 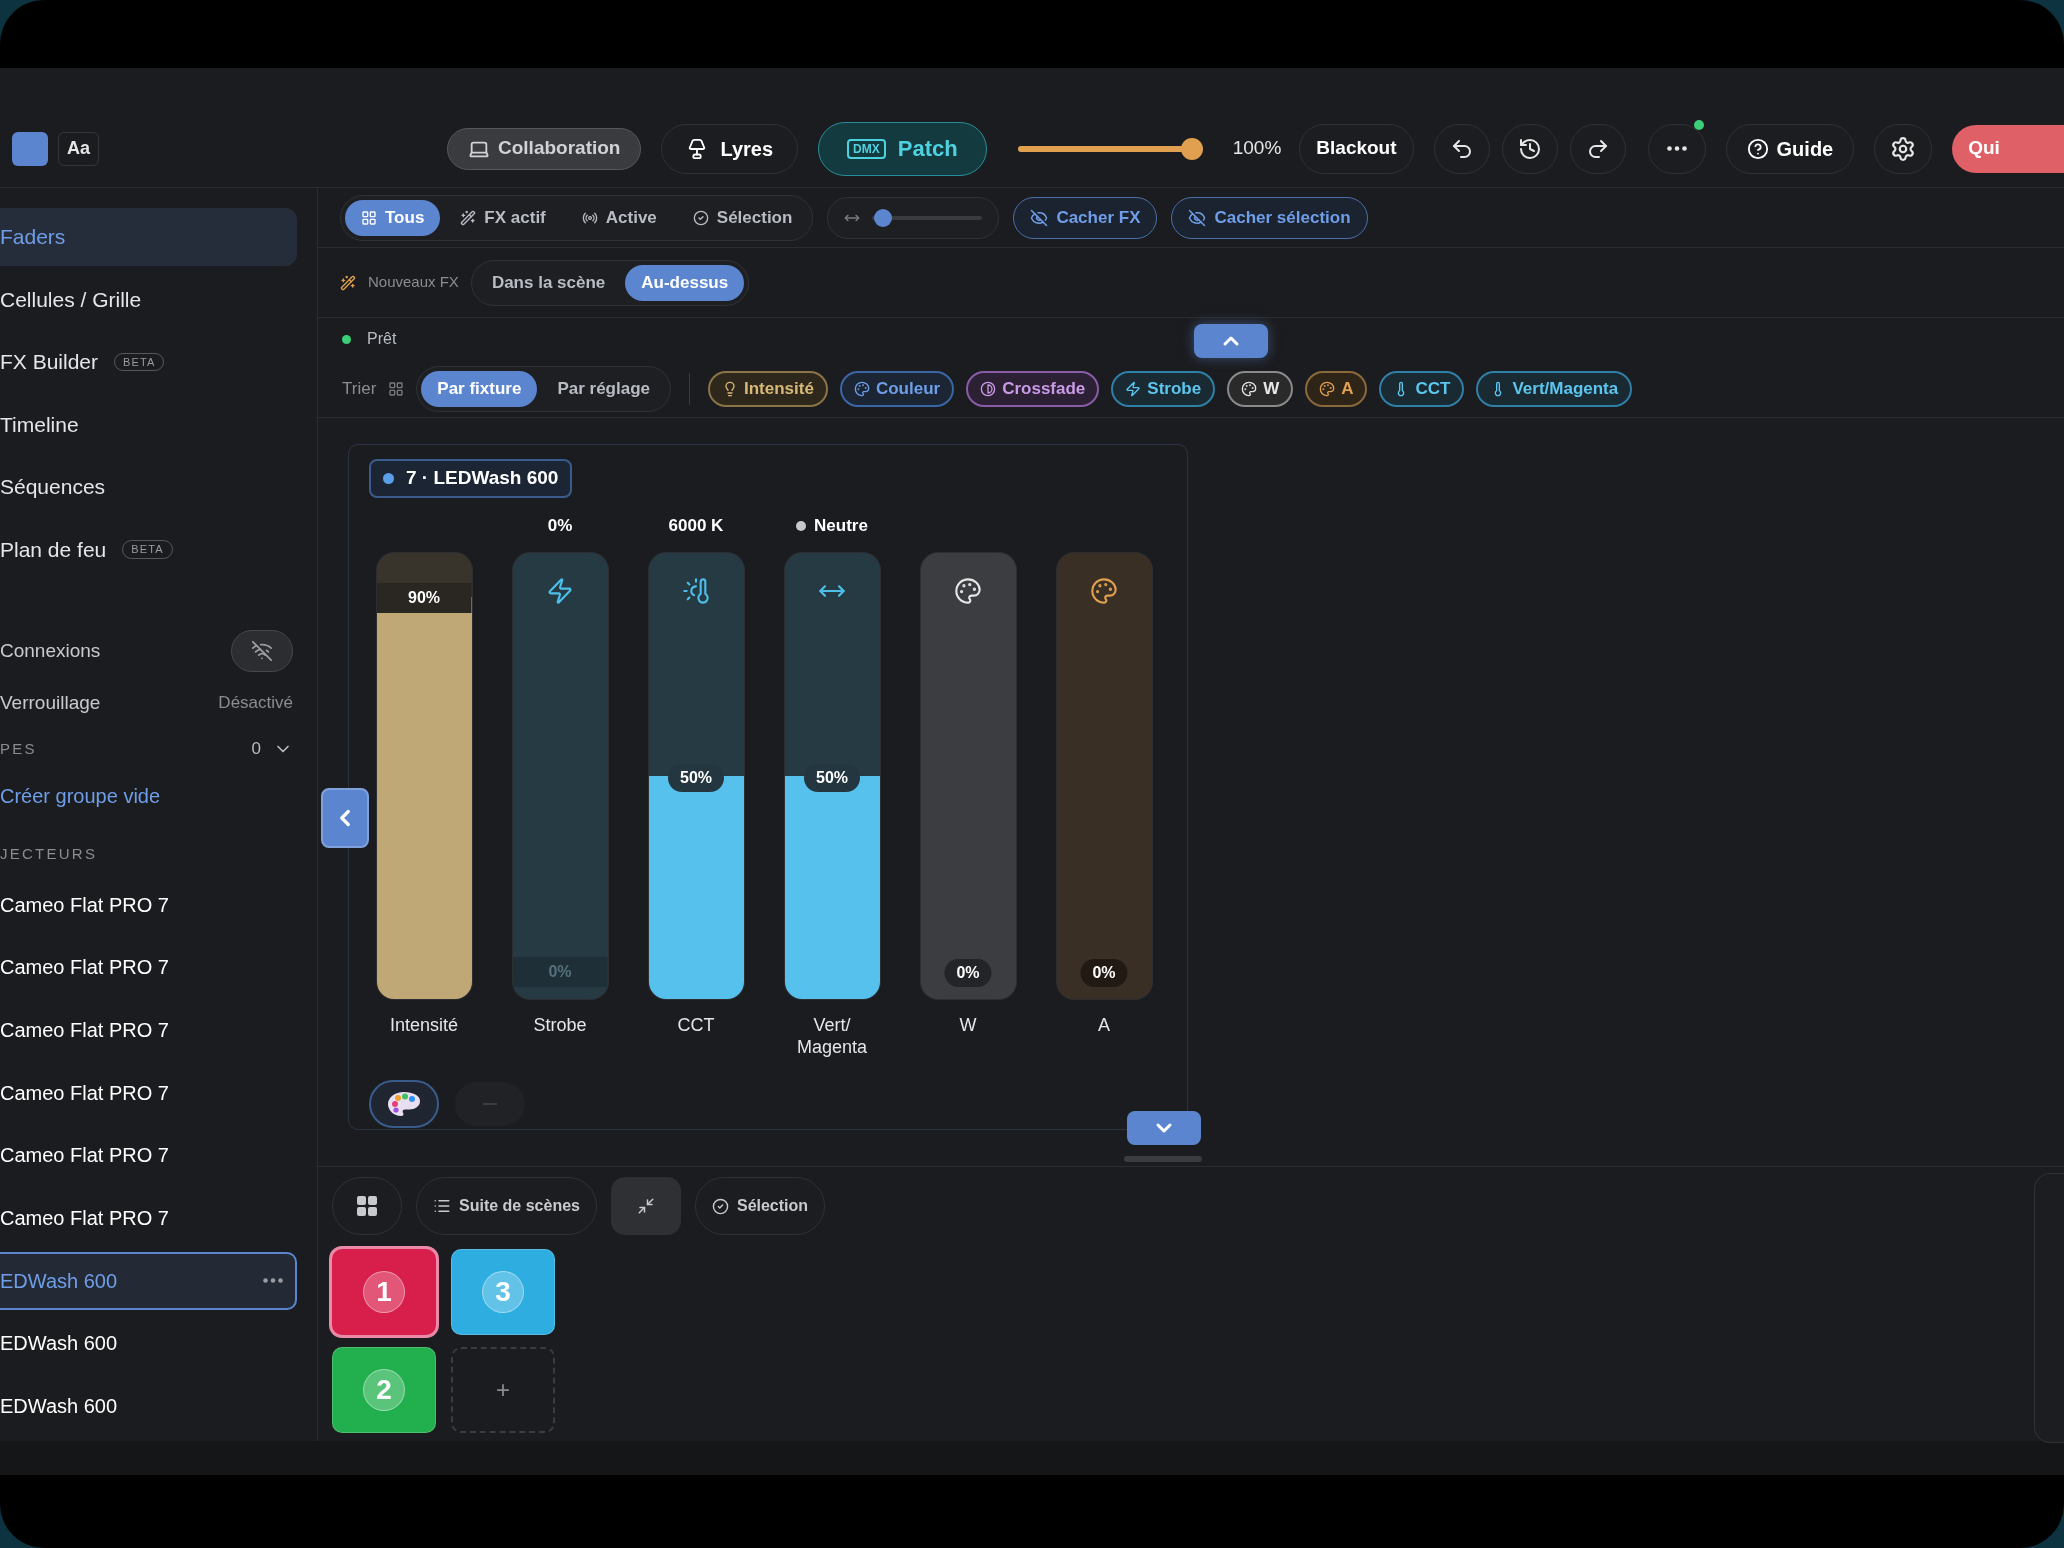 I want to click on color-swatch-button, so click(x=30, y=148).